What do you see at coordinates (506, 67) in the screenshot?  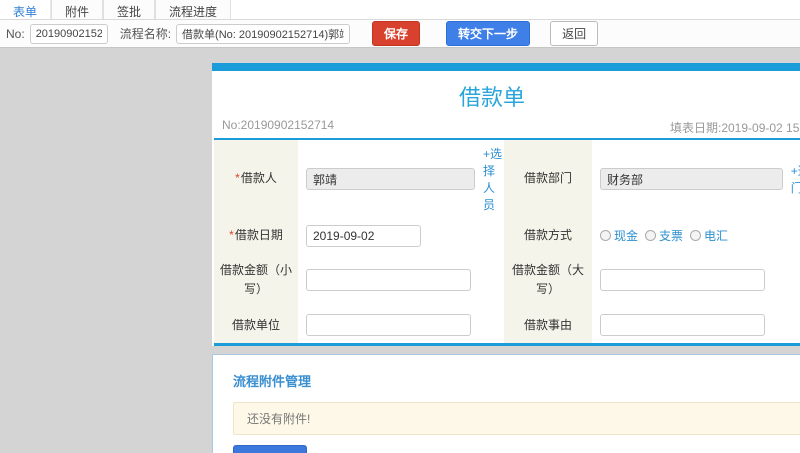 I see `panel-top-accent-bar` at bounding box center [506, 67].